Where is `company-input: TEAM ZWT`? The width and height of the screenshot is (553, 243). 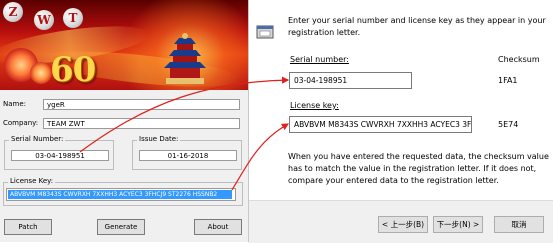
company-input: TEAM ZWT is located at coordinates (141, 123).